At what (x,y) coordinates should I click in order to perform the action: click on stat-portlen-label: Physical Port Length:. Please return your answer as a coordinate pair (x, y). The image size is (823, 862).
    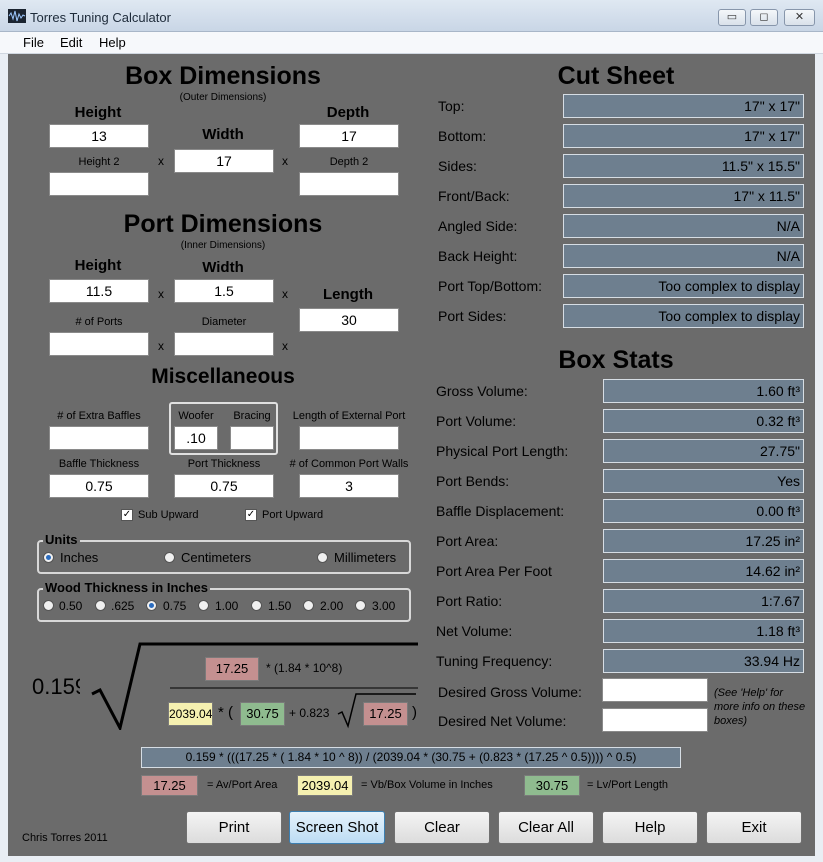
    Looking at the image, I should click on (502, 451).